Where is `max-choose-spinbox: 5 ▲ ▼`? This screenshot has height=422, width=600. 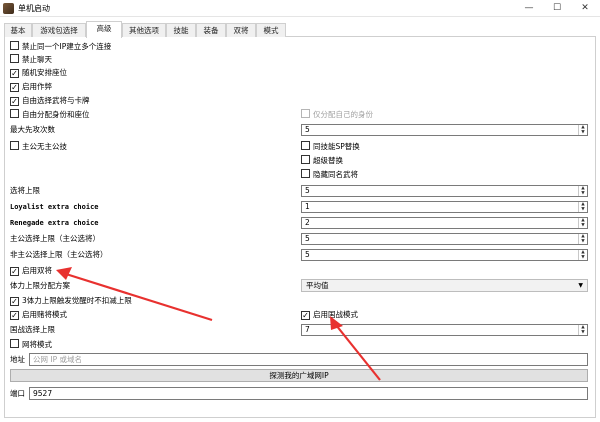
max-choose-spinbox: 5 ▲ ▼ is located at coordinates (444, 130).